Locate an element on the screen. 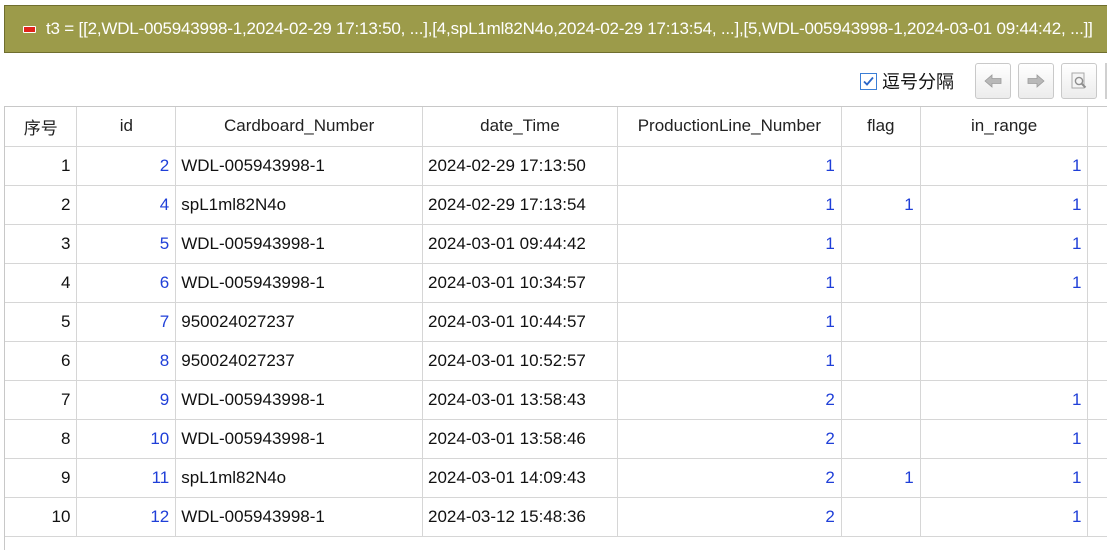  date-time-cell: 2024-02-29 17:13:54 is located at coordinates (520, 205).